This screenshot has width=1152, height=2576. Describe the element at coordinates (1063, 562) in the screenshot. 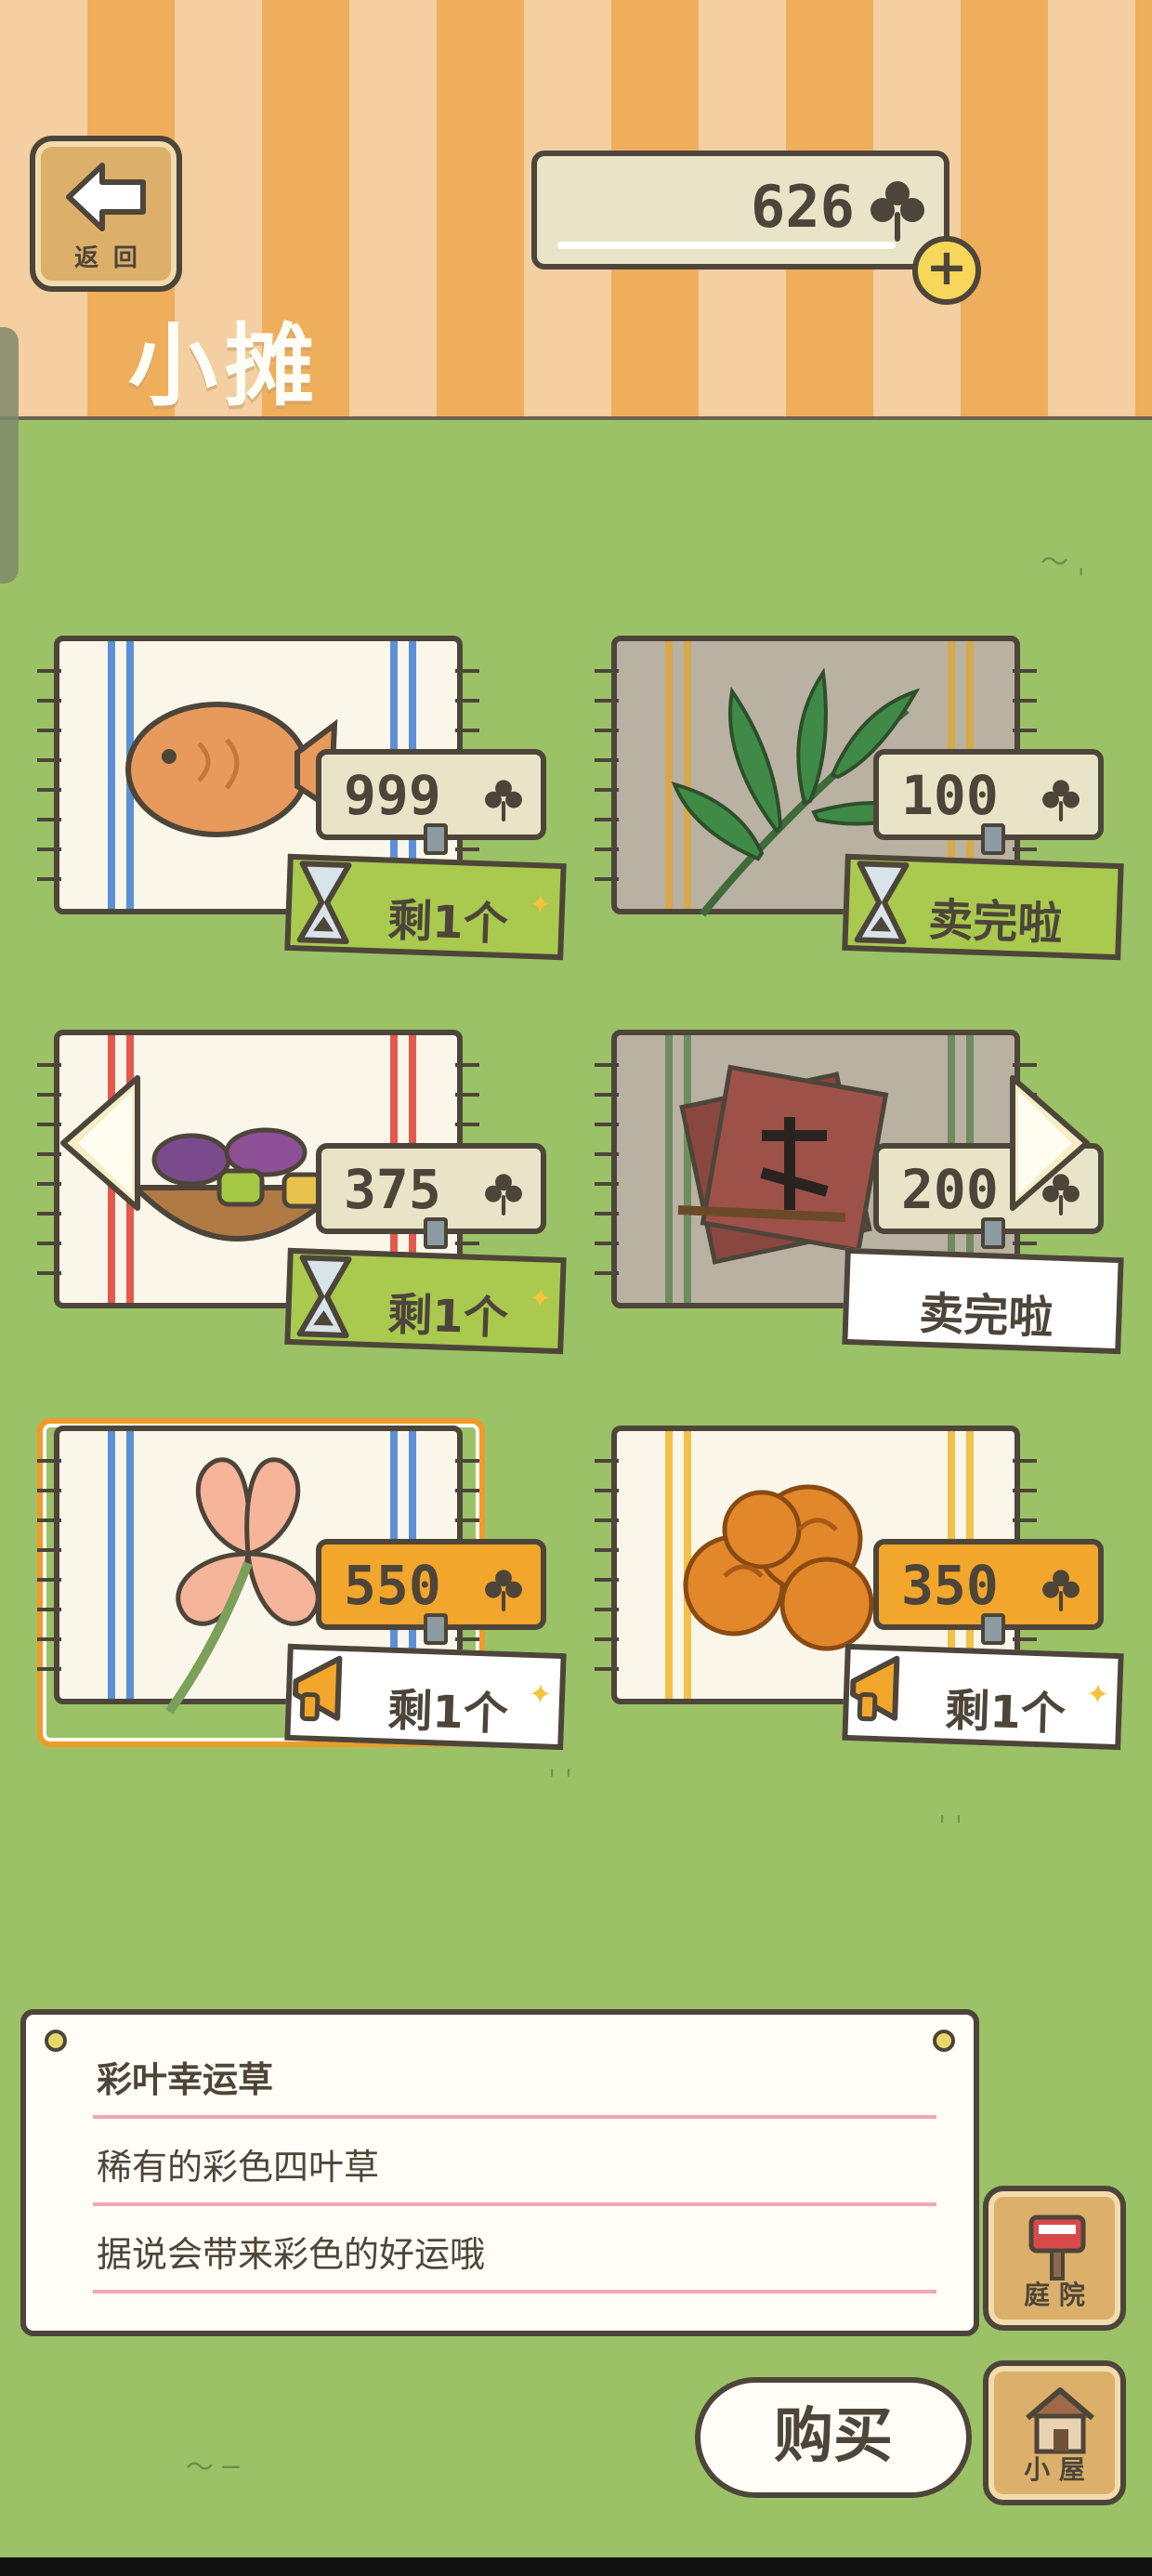

I see `grass-tuft: 〜 ˌ` at that location.